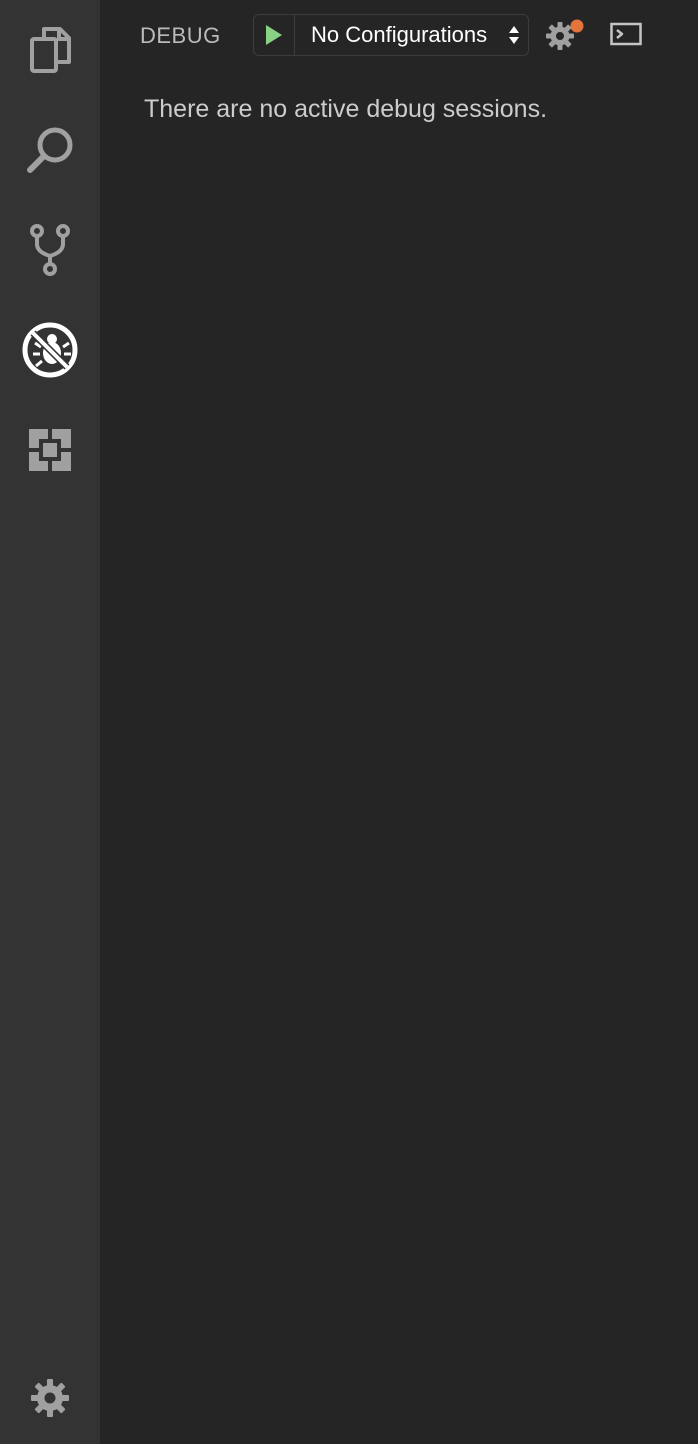  I want to click on configuration-select: No Configurations, so click(411, 35).